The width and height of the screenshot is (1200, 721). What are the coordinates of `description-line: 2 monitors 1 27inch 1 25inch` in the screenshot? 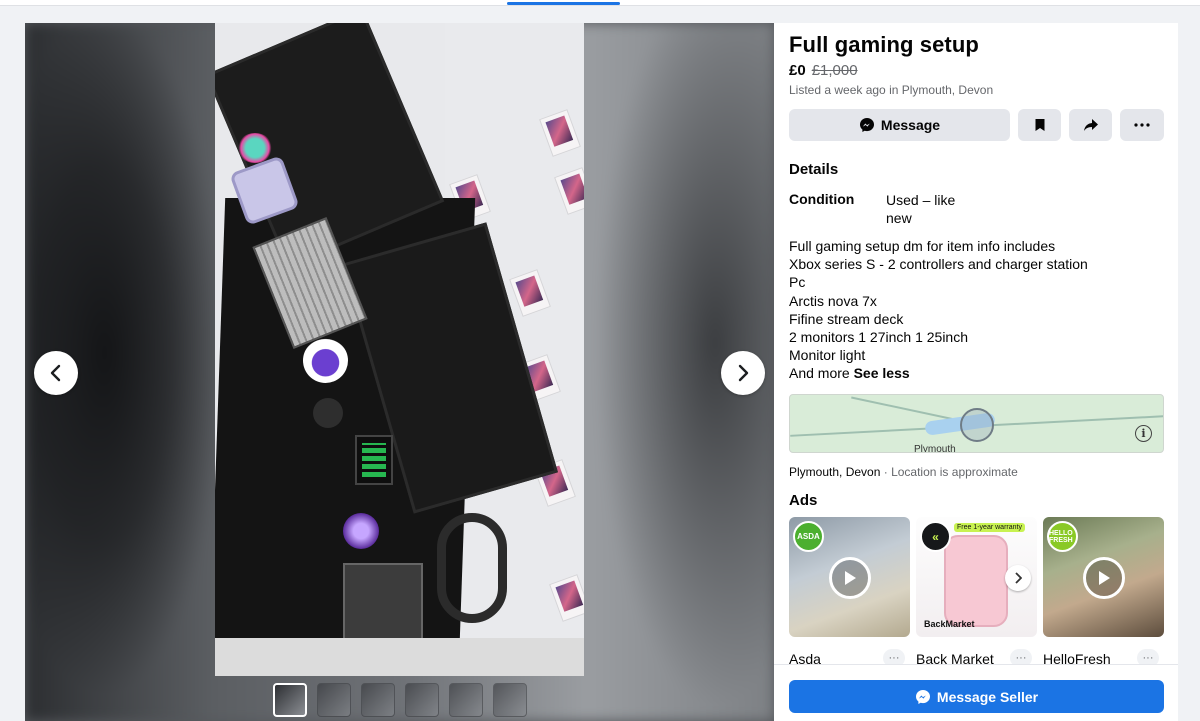 It's located at (878, 337).